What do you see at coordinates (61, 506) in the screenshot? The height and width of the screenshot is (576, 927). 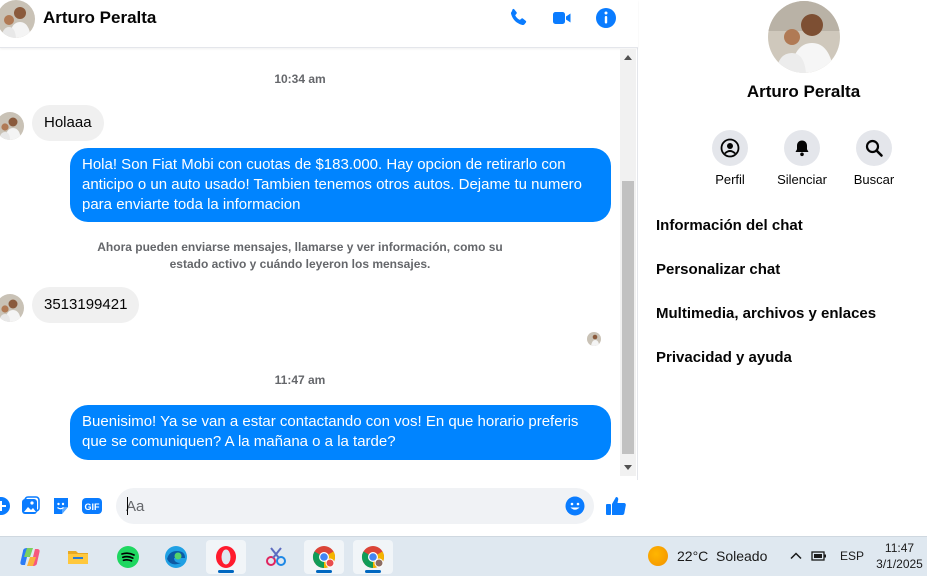 I see `sticker-icon` at bounding box center [61, 506].